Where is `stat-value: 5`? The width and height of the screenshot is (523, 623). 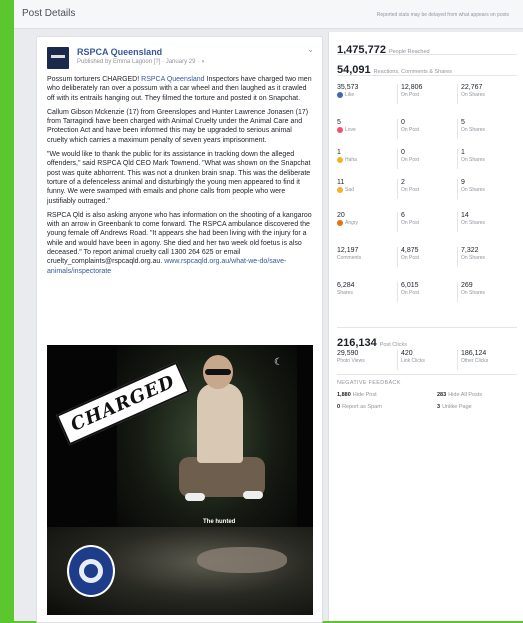 stat-value: 5 is located at coordinates (339, 122).